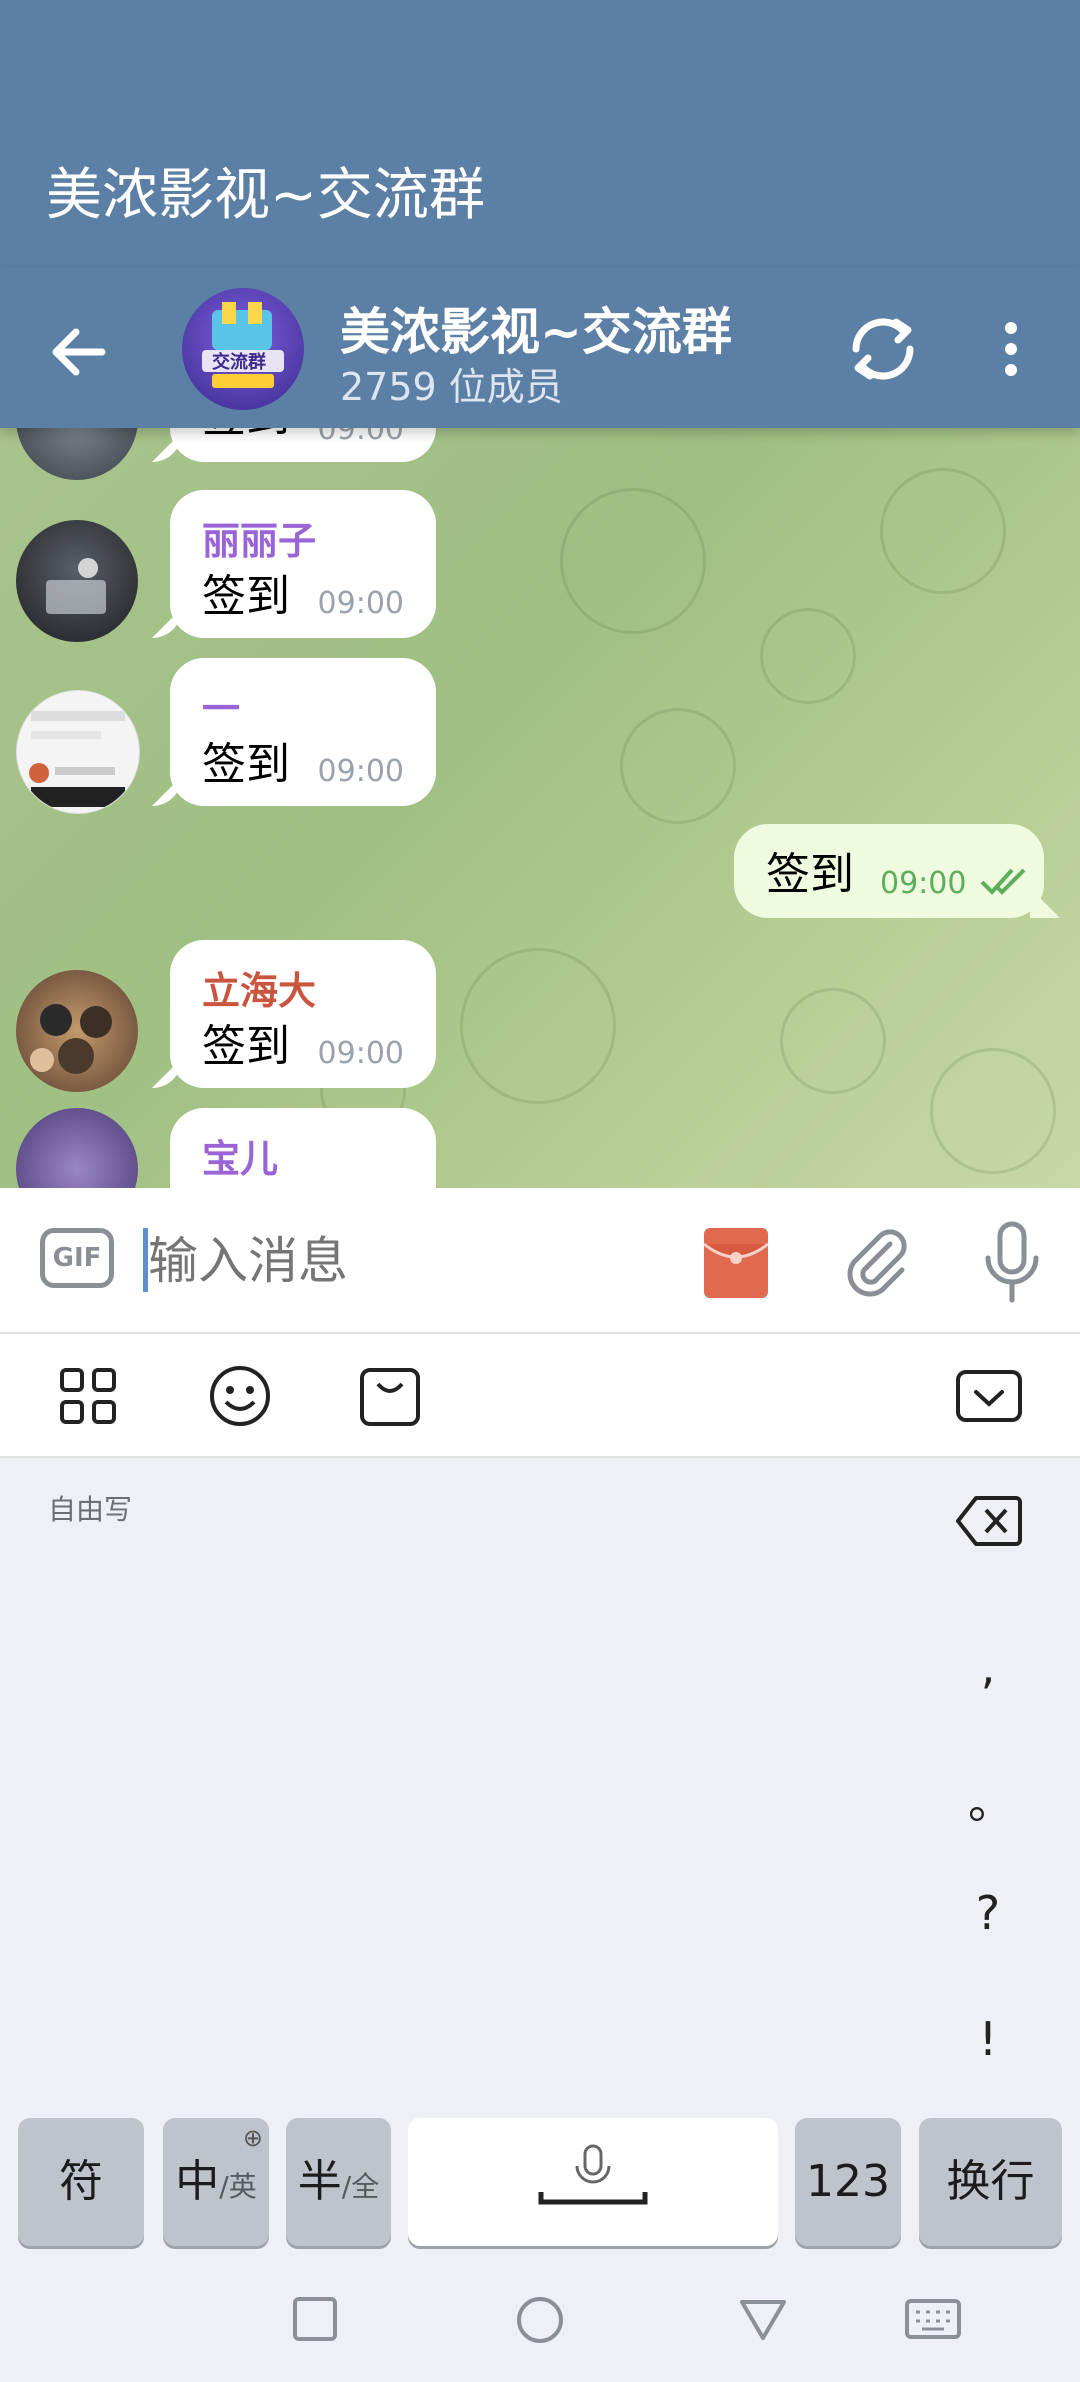  I want to click on punct-comma-key: ,, so click(988, 1667).